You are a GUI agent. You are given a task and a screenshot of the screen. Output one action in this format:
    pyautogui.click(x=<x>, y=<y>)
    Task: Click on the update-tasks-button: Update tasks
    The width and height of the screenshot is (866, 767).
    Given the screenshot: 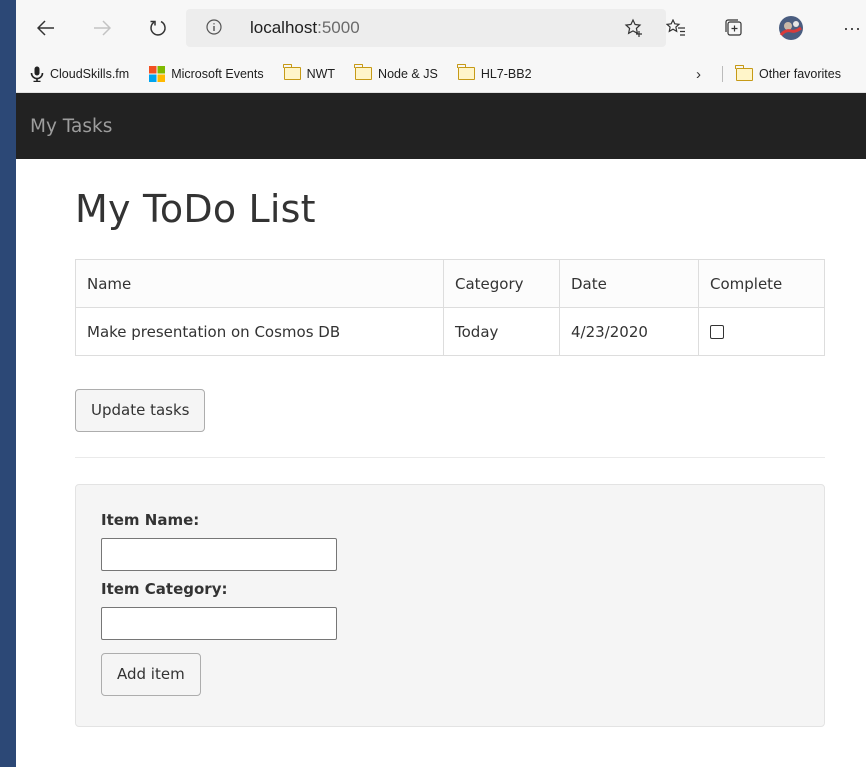 What is the action you would take?
    pyautogui.click(x=140, y=410)
    